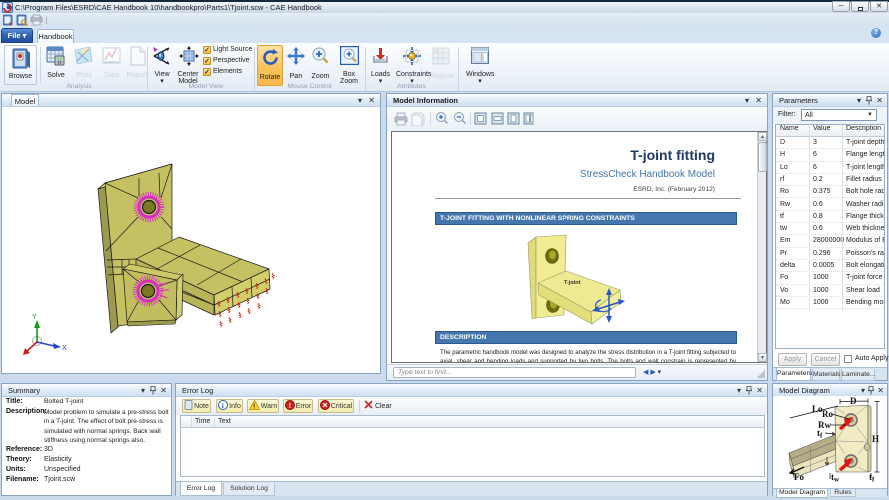 The width and height of the screenshot is (889, 500). Describe the element at coordinates (827, 414) in the screenshot. I see `svg-text: Ro` at that location.